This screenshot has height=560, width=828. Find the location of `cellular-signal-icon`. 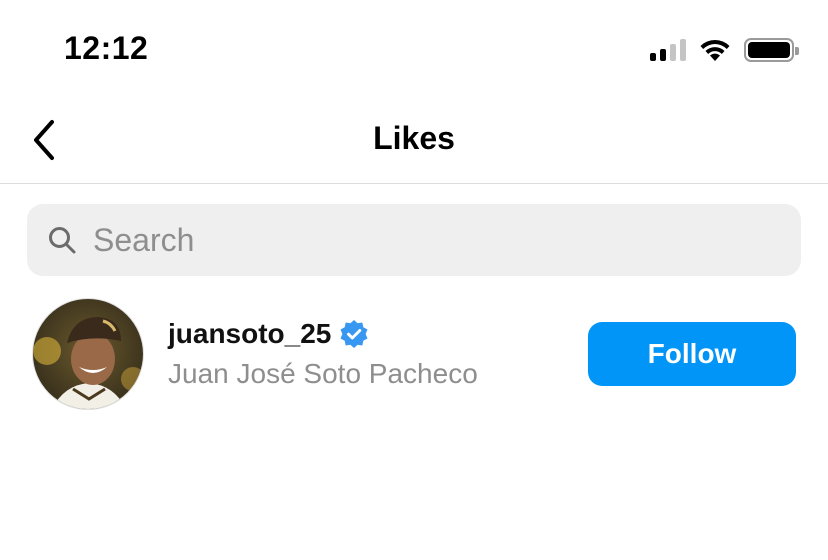

cellular-signal-icon is located at coordinates (668, 50).